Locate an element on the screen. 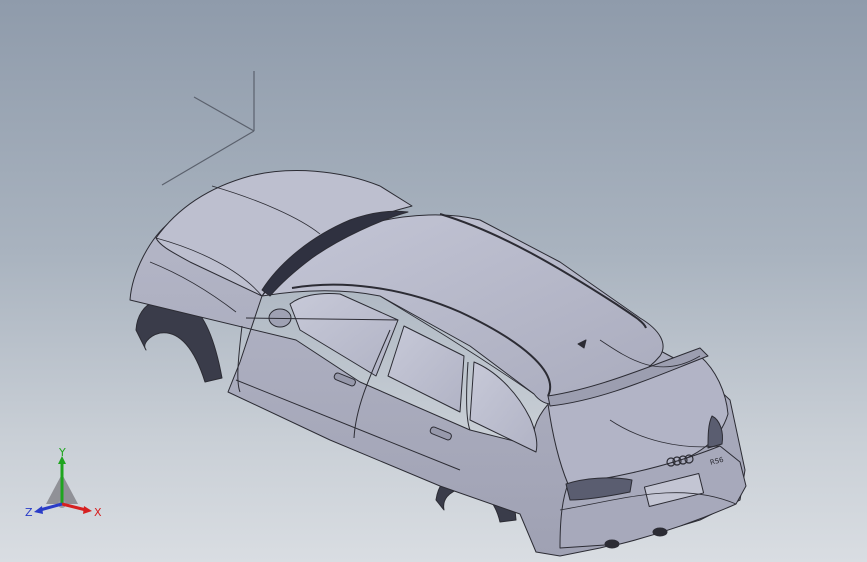 The height and width of the screenshot is (562, 867). triad-x-label: X is located at coordinates (98, 512).